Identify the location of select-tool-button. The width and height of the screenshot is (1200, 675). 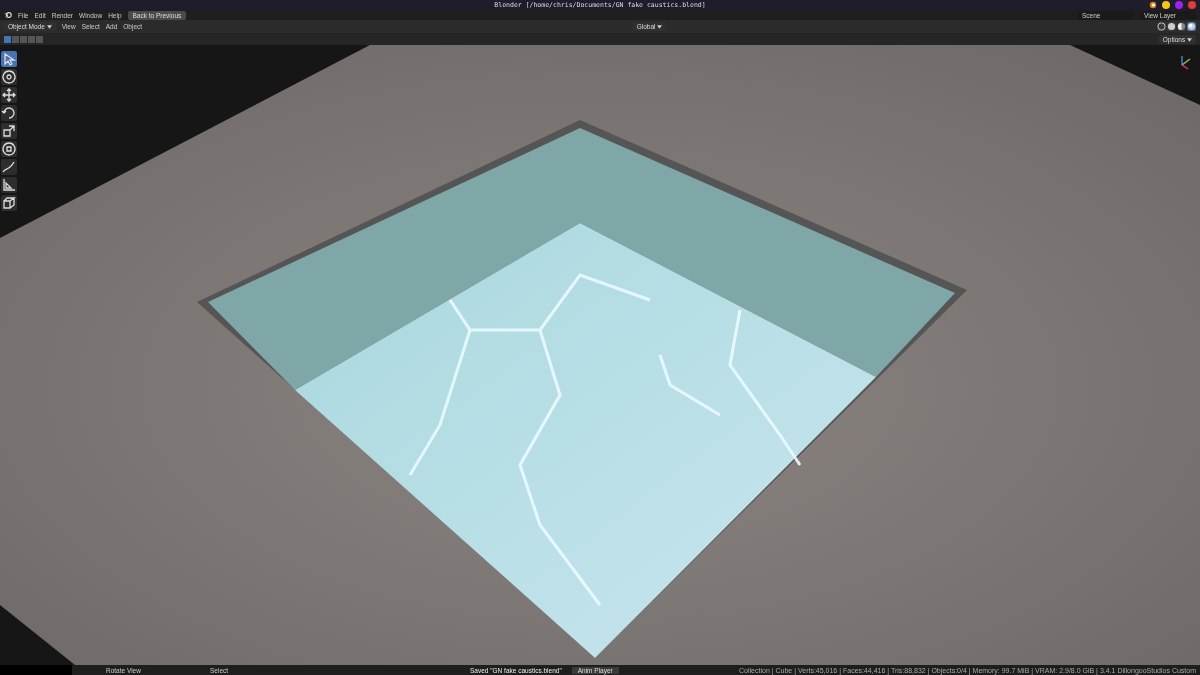
(9, 59).